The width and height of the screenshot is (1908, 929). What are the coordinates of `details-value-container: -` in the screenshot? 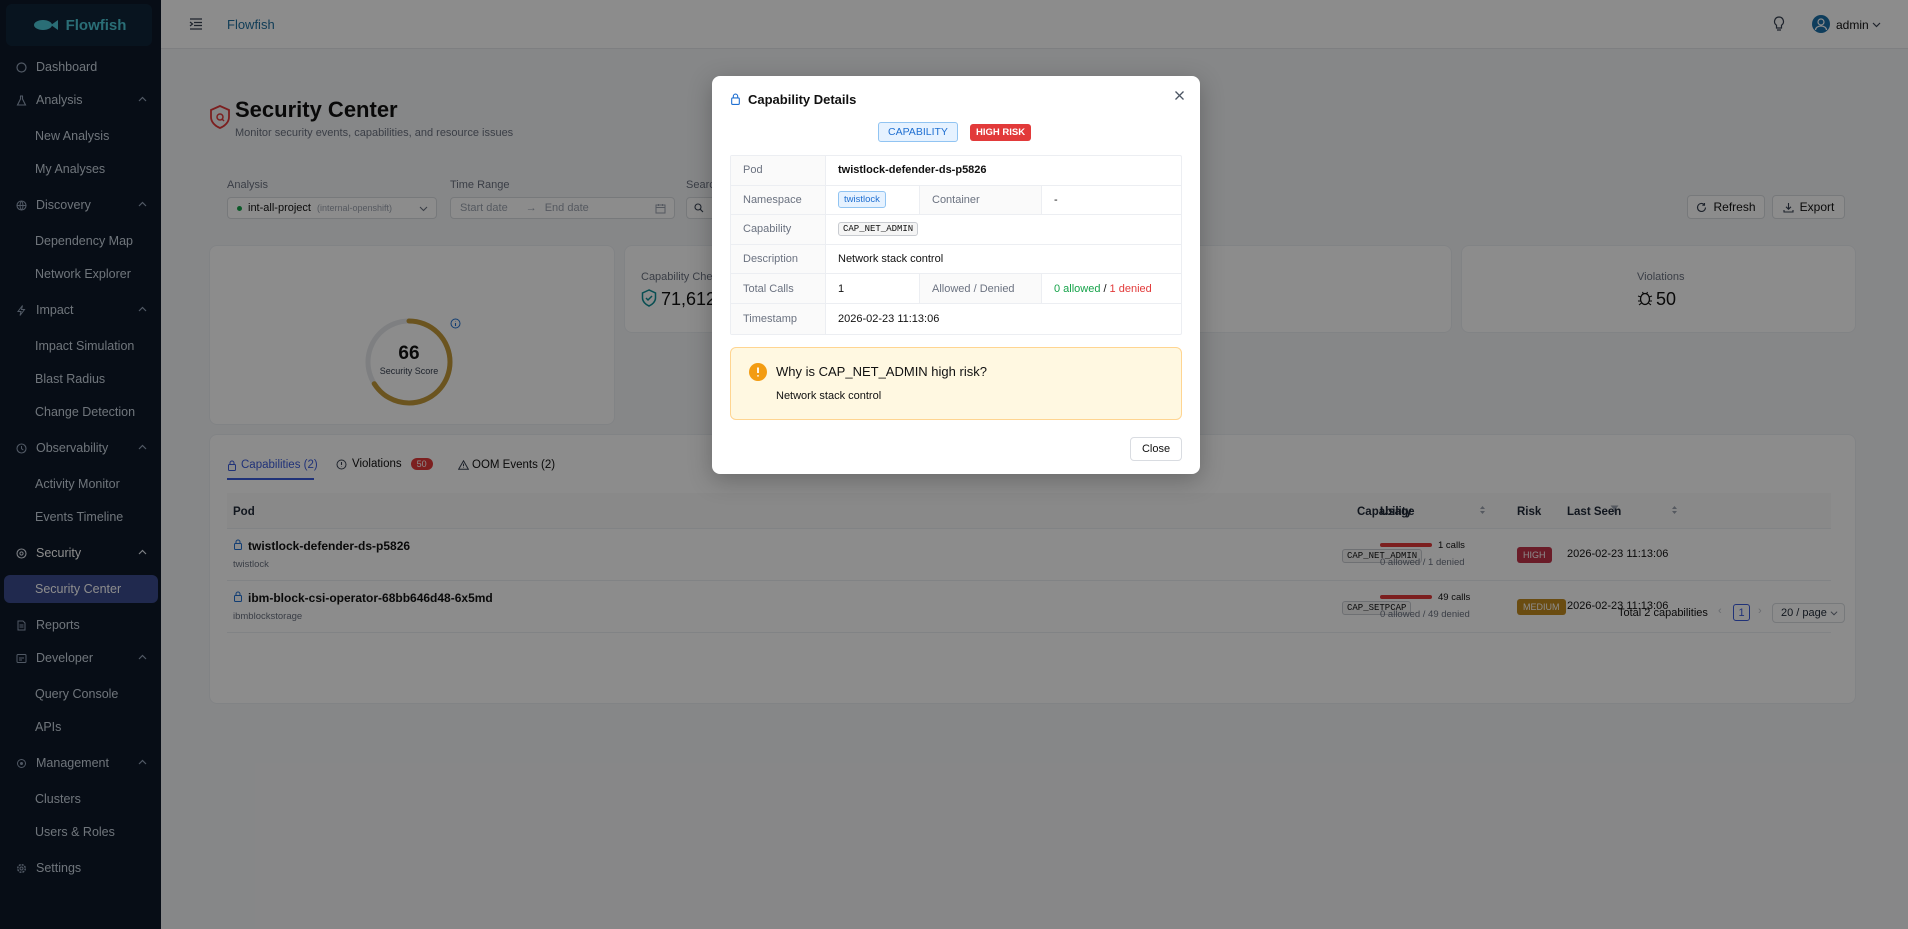 It's located at (1056, 199).